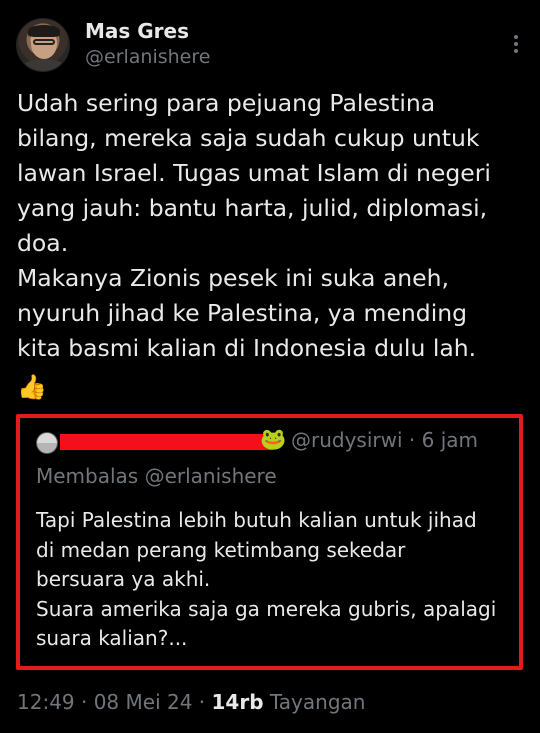 This screenshot has width=540, height=733. I want to click on tweet-footer: 12:49 · 08 Mei 24 · 14rb Tayangan, so click(191, 702).